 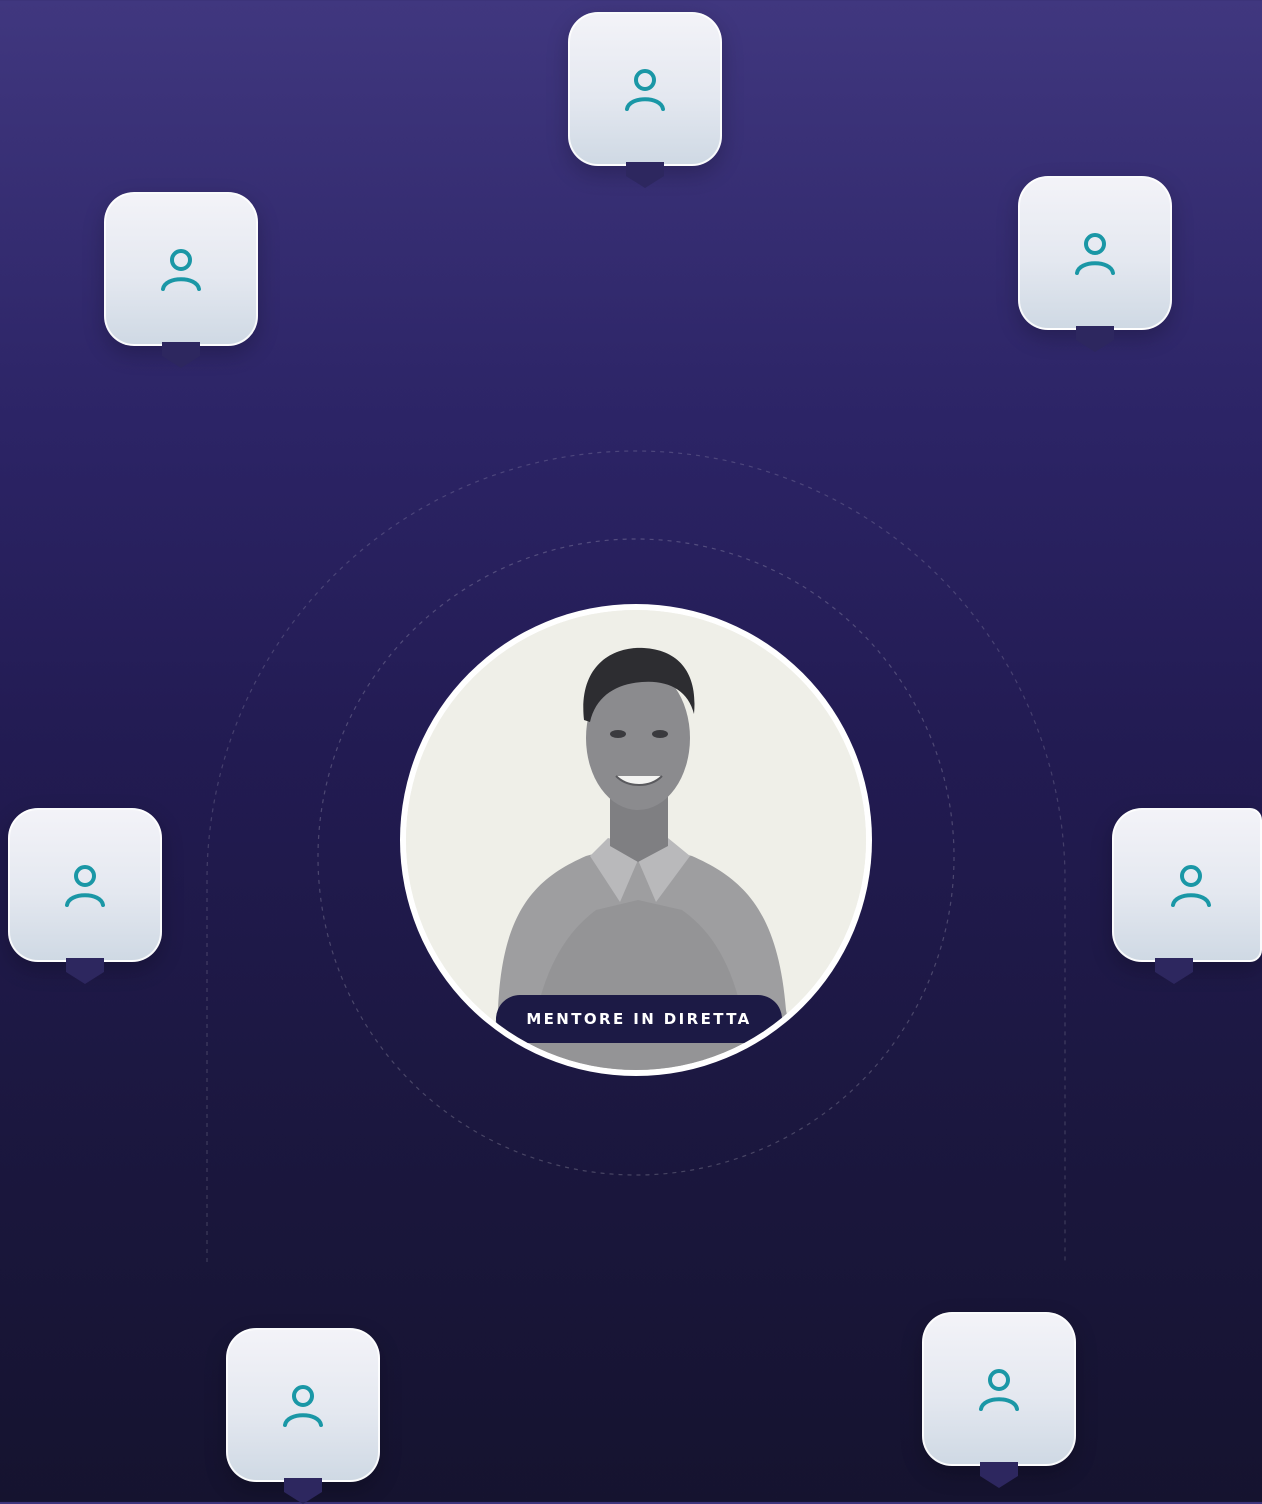 I want to click on mentor-photo: MENTORE IN DIRETTA, so click(x=636, y=840).